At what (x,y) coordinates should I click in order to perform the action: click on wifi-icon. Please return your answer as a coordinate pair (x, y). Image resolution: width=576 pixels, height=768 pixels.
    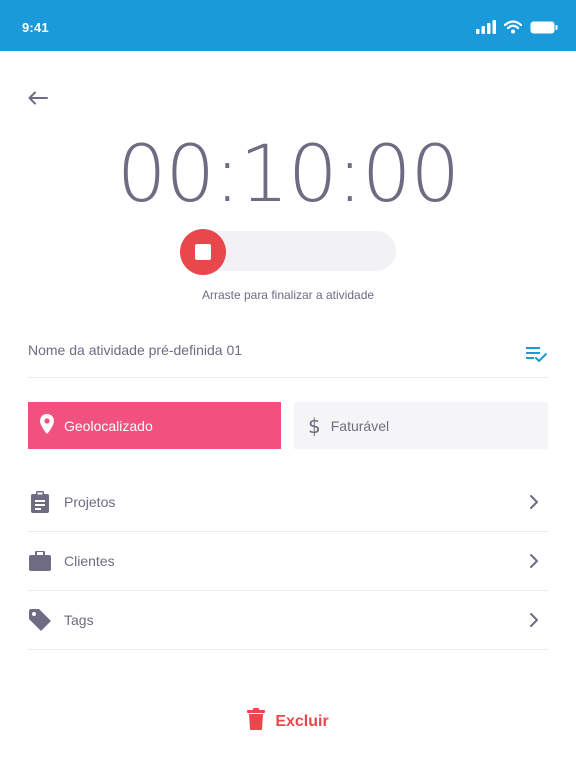
    Looking at the image, I should click on (513, 29).